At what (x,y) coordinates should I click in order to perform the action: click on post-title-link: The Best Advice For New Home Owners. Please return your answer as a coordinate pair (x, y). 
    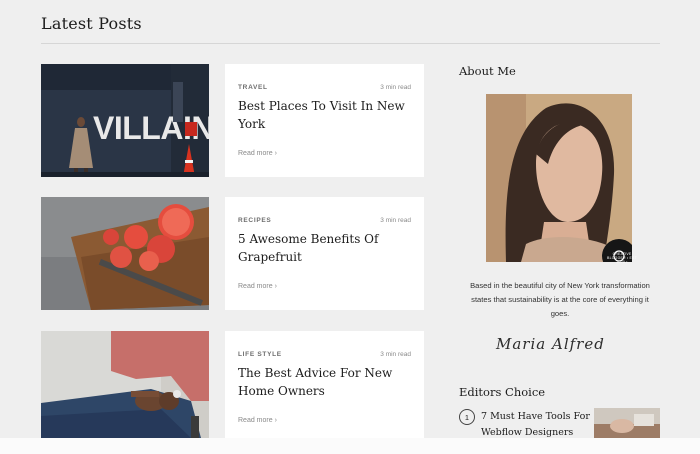
    Looking at the image, I should click on (323, 382).